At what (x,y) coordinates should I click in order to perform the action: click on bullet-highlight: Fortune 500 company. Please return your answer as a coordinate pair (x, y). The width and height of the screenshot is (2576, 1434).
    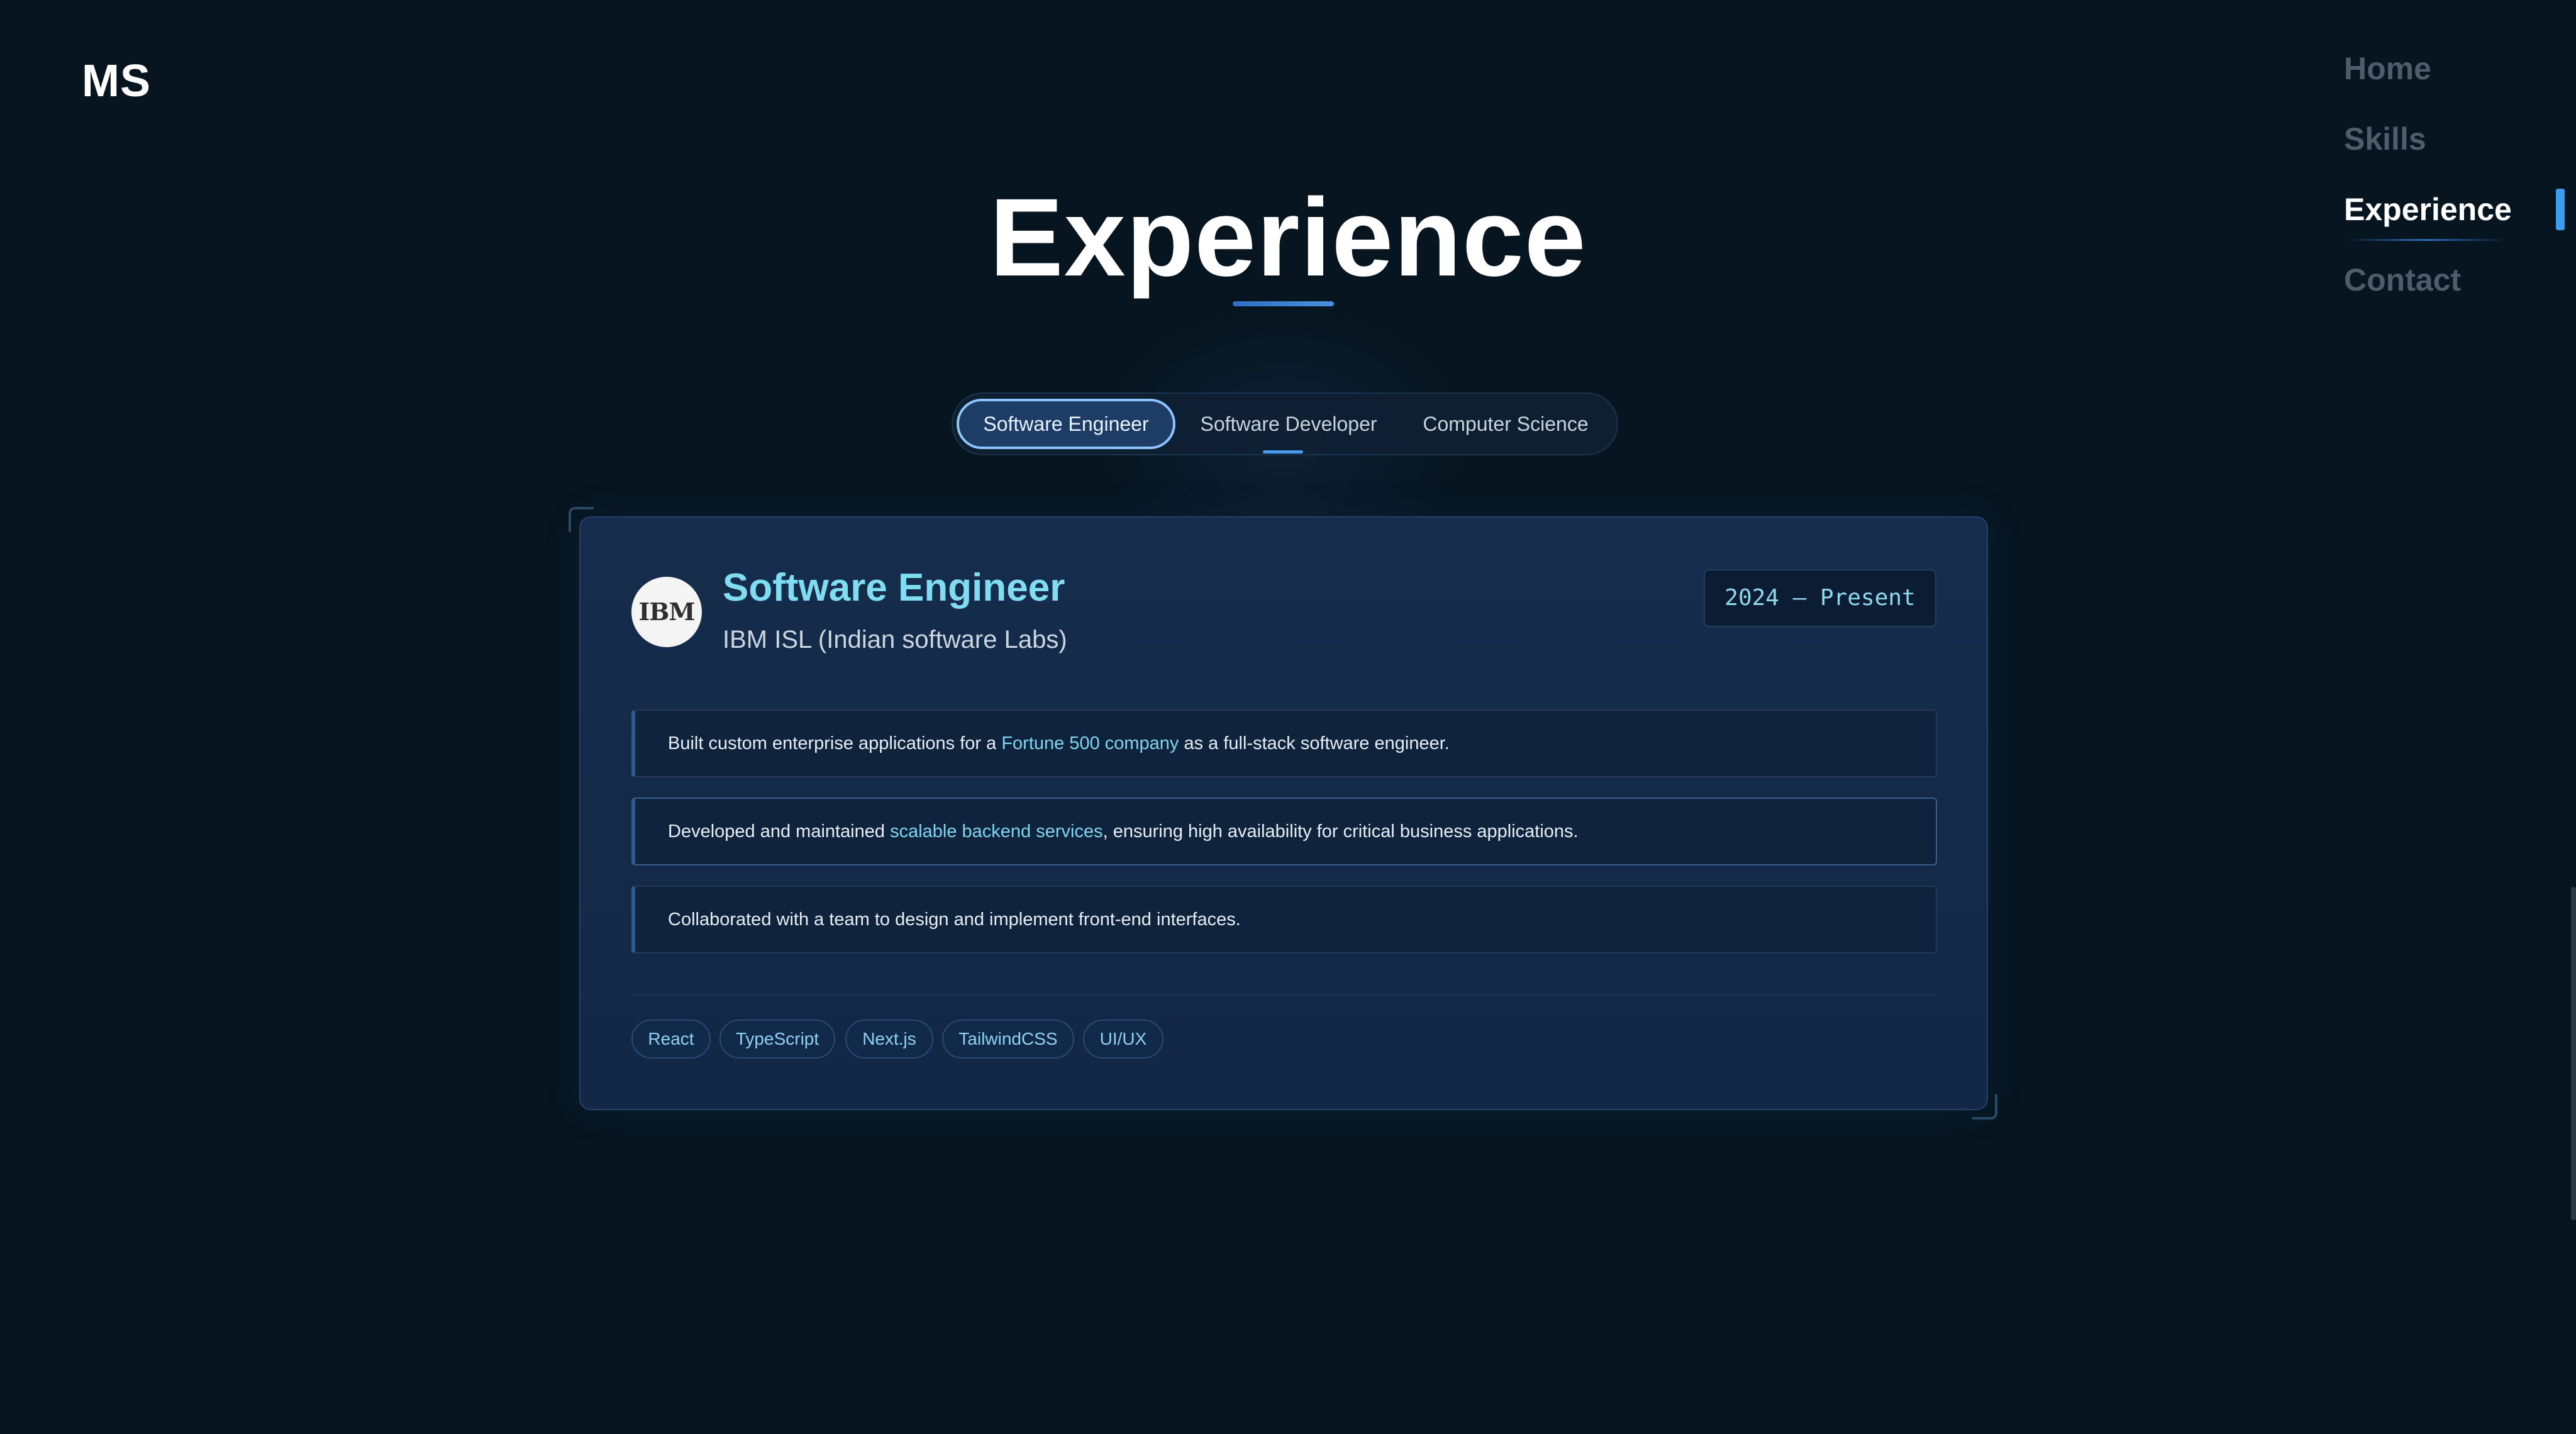
    Looking at the image, I should click on (1090, 743).